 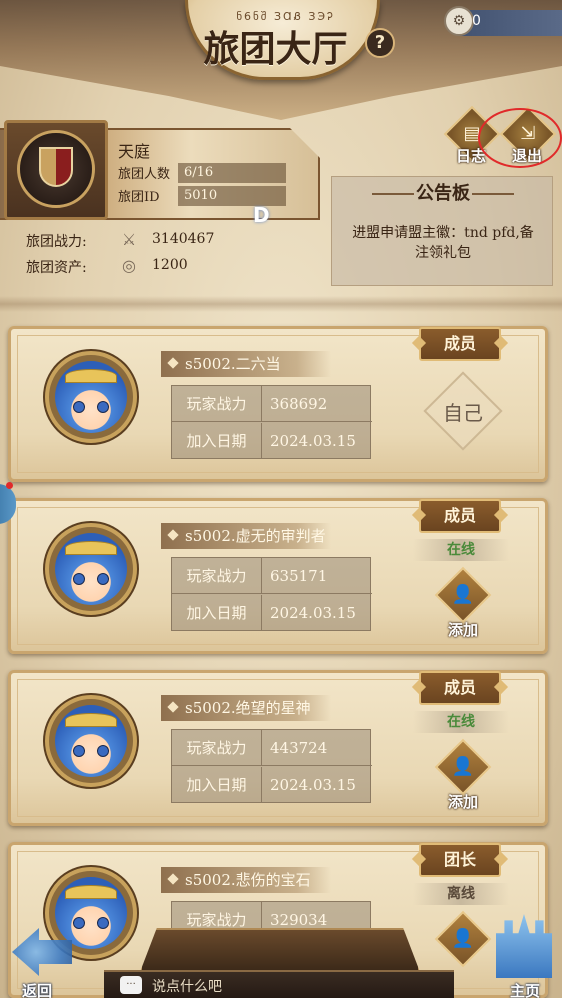 I want to click on home-button: 主页, so click(x=523, y=956).